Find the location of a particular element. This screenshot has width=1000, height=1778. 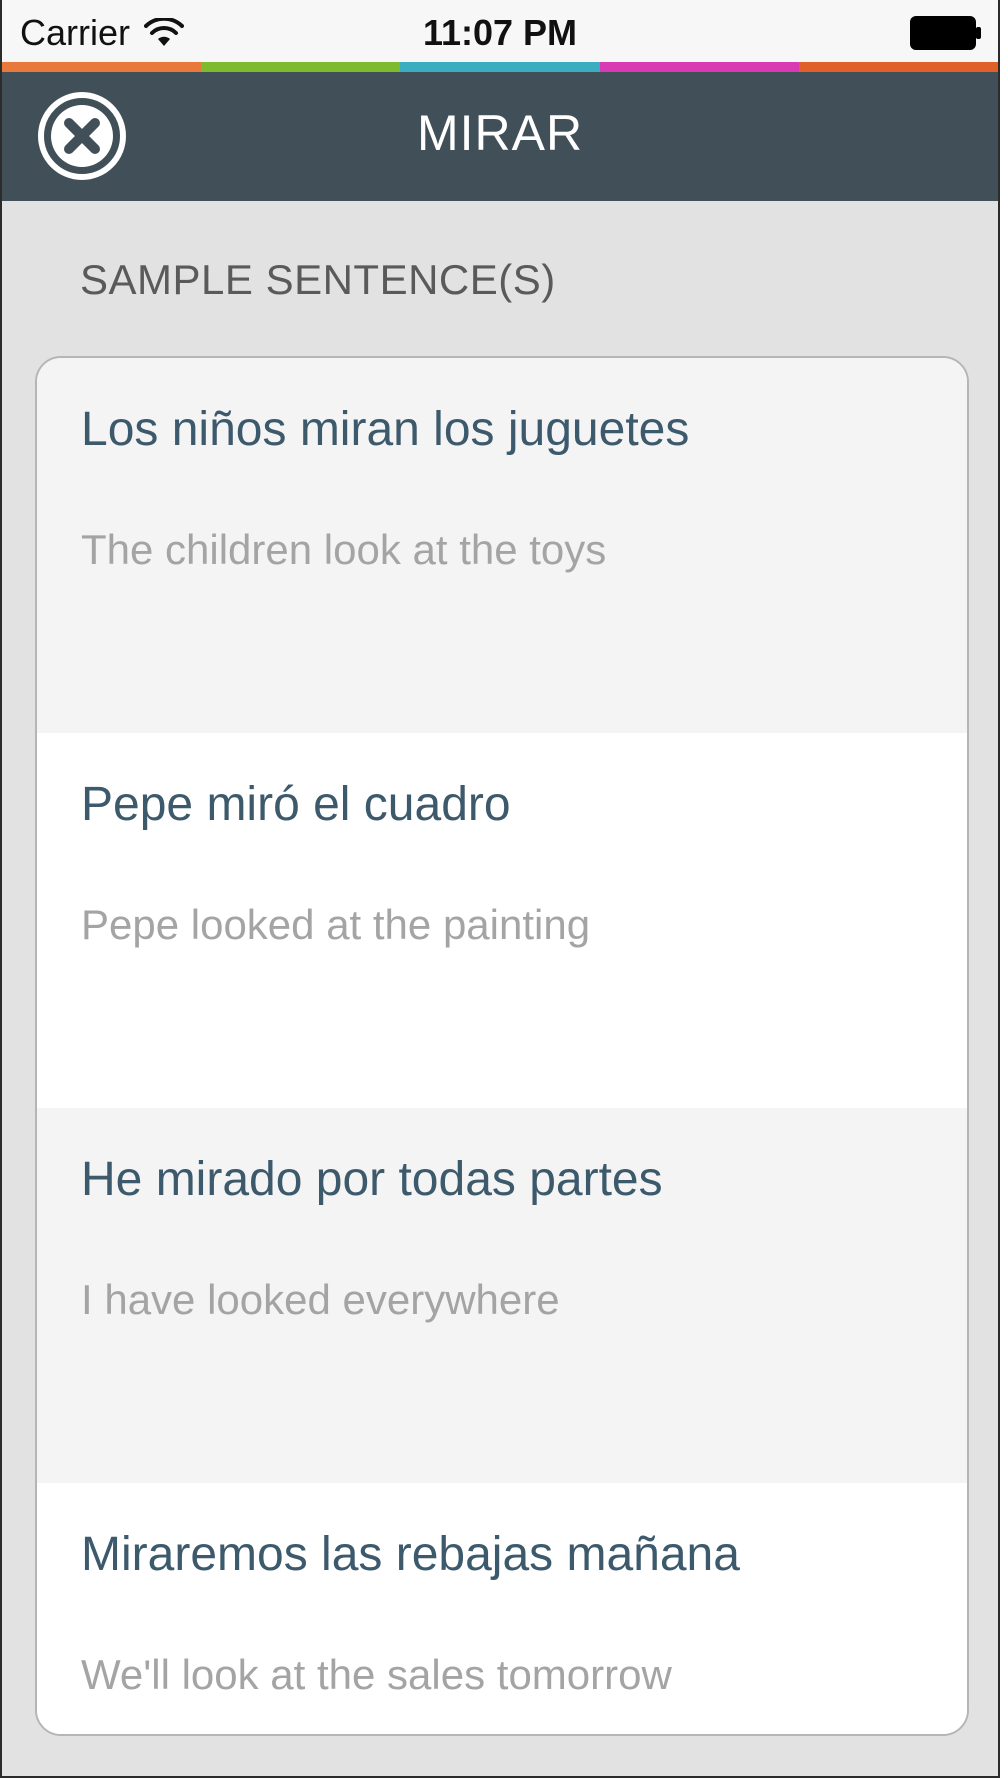

sentence-english: We'll look at the sales tomorrow is located at coordinates (376, 1674).